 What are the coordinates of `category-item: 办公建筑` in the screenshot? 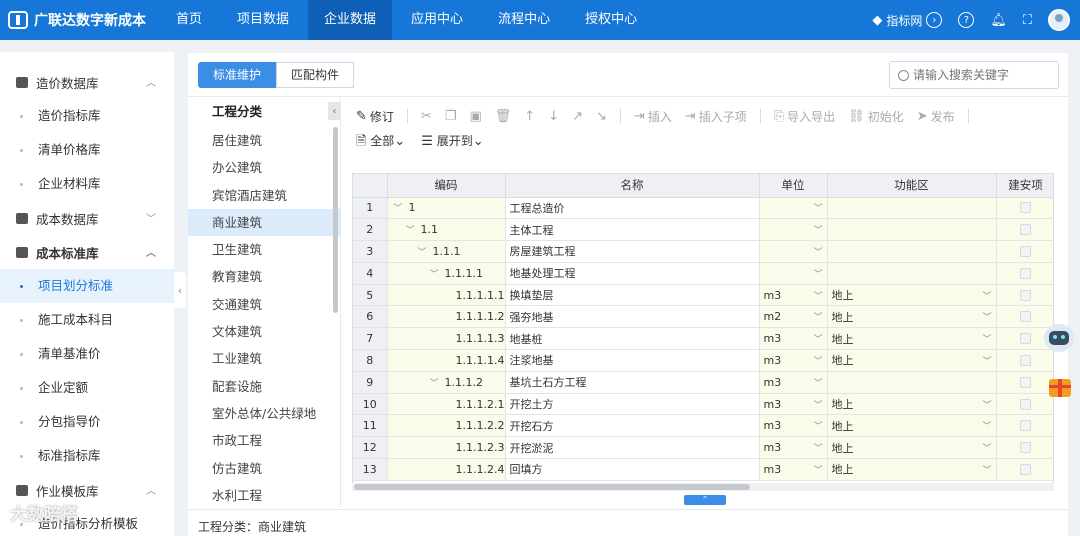 It's located at (264, 167).